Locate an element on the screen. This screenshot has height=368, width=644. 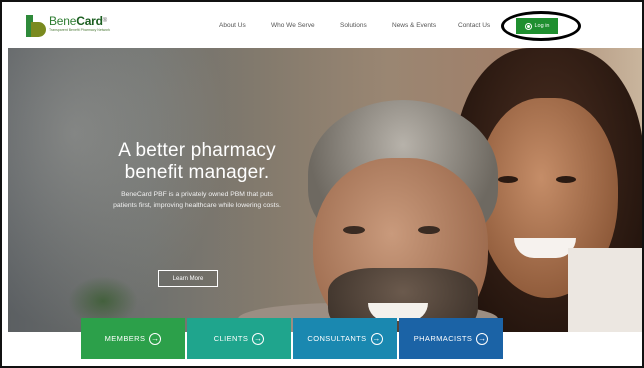
tile-clients-label: CLIENTS is located at coordinates (231, 338).